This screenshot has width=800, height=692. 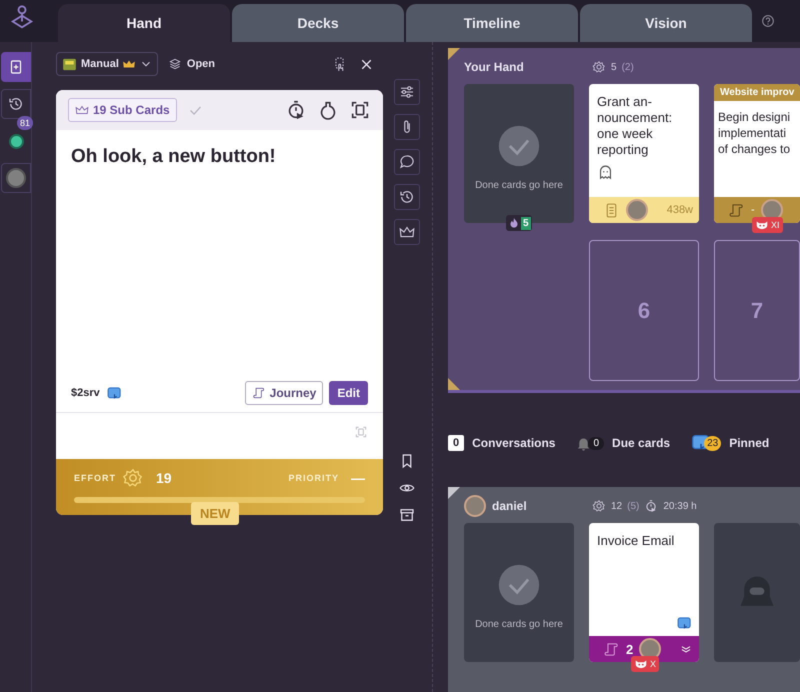 I want to click on priority-value: —, so click(x=358, y=478).